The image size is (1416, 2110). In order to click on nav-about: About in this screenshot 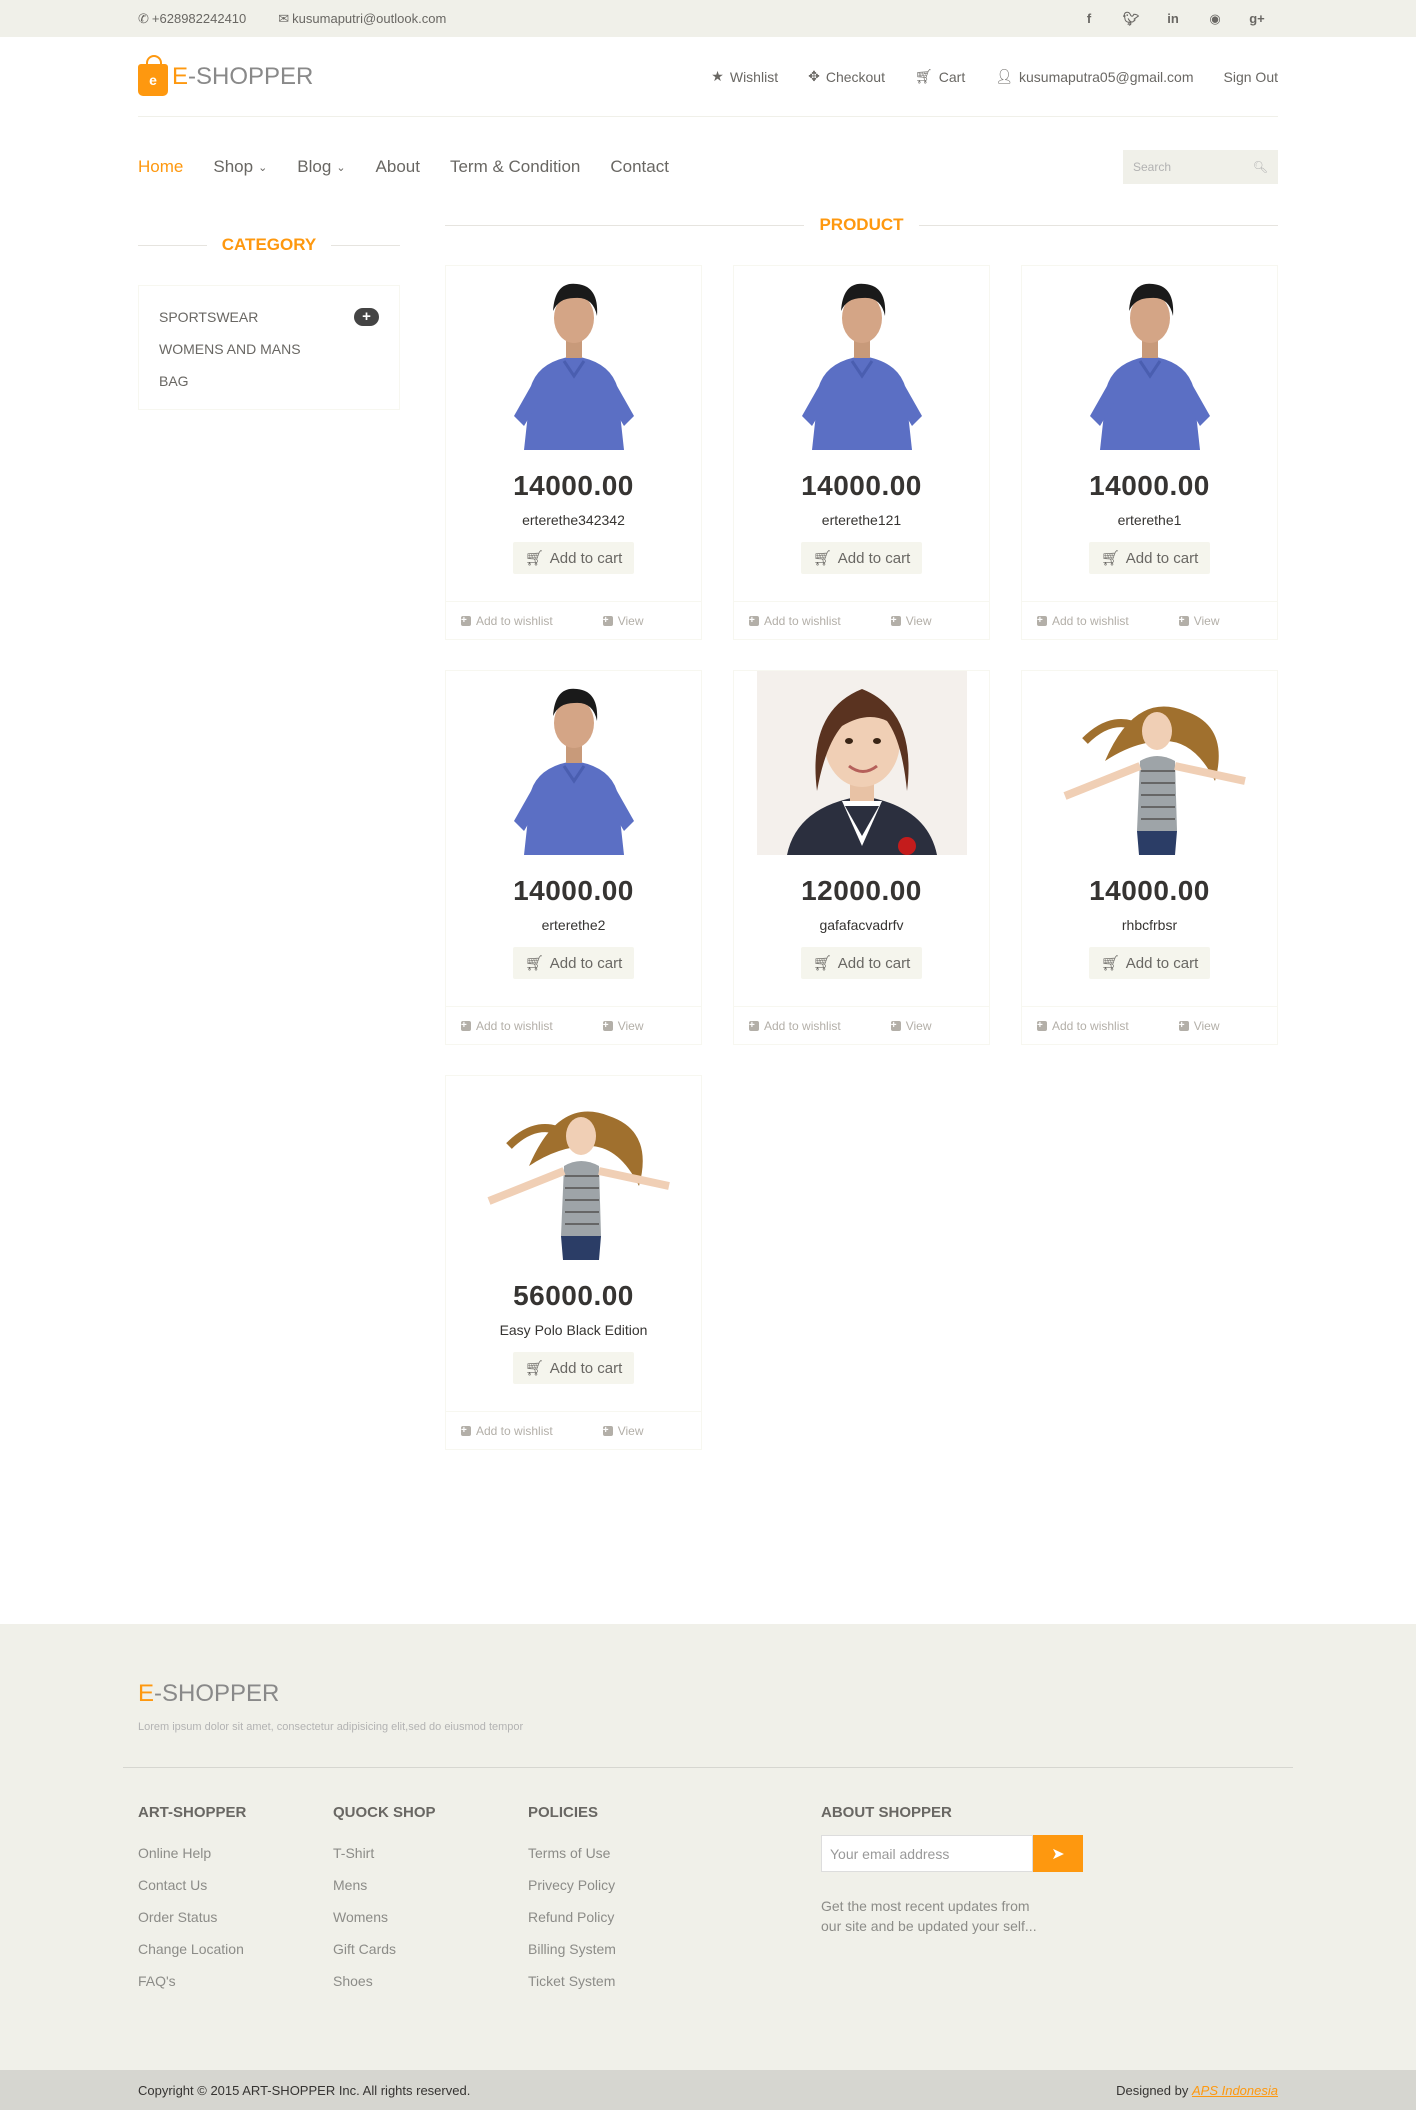, I will do `click(398, 167)`.